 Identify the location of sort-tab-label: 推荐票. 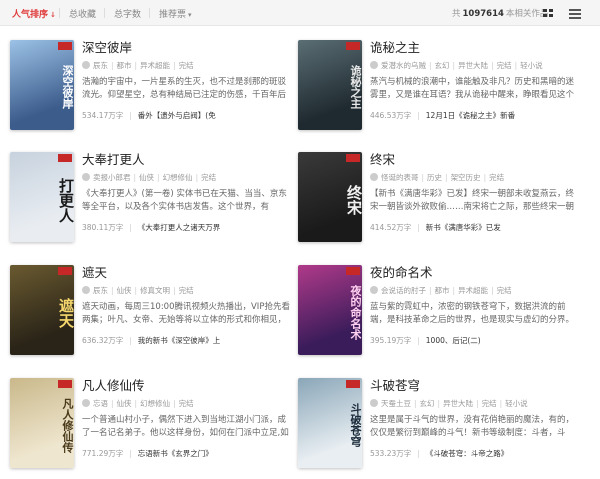
(173, 15).